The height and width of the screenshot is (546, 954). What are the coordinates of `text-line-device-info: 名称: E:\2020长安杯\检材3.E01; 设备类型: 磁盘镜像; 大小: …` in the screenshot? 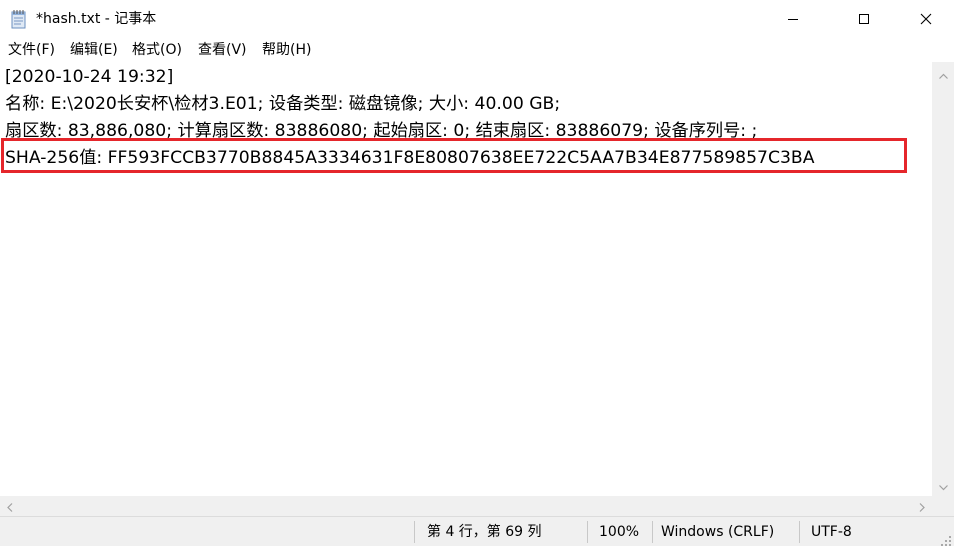 It's located at (283, 104).